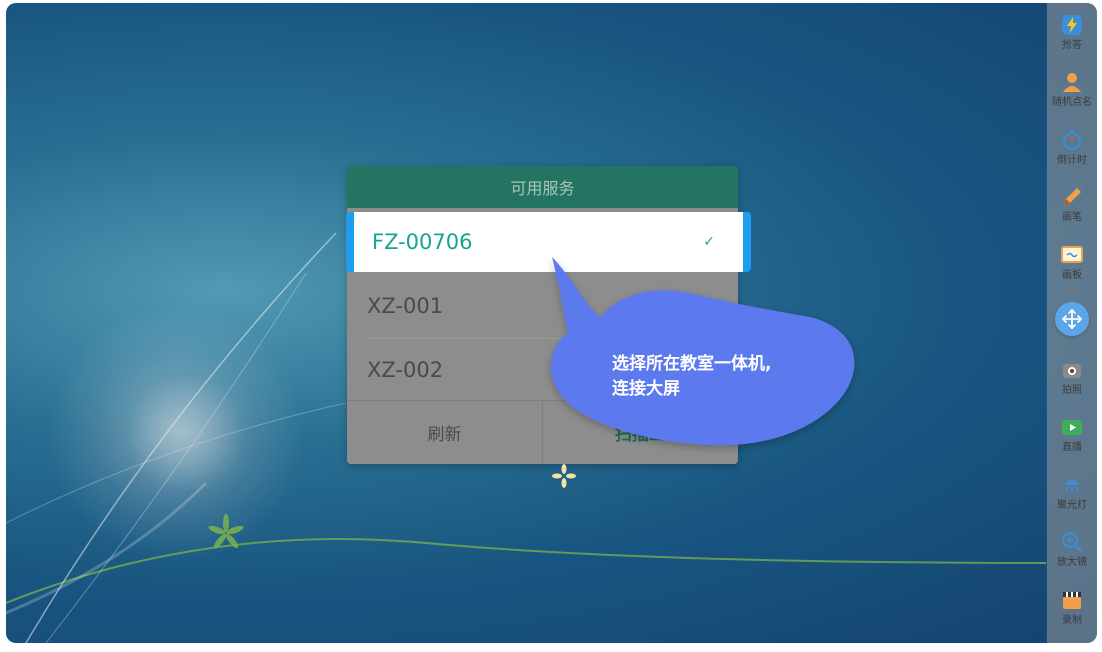  I want to click on tooltip-text: 选择所在教室一体机, 连接大屏, so click(722, 377).